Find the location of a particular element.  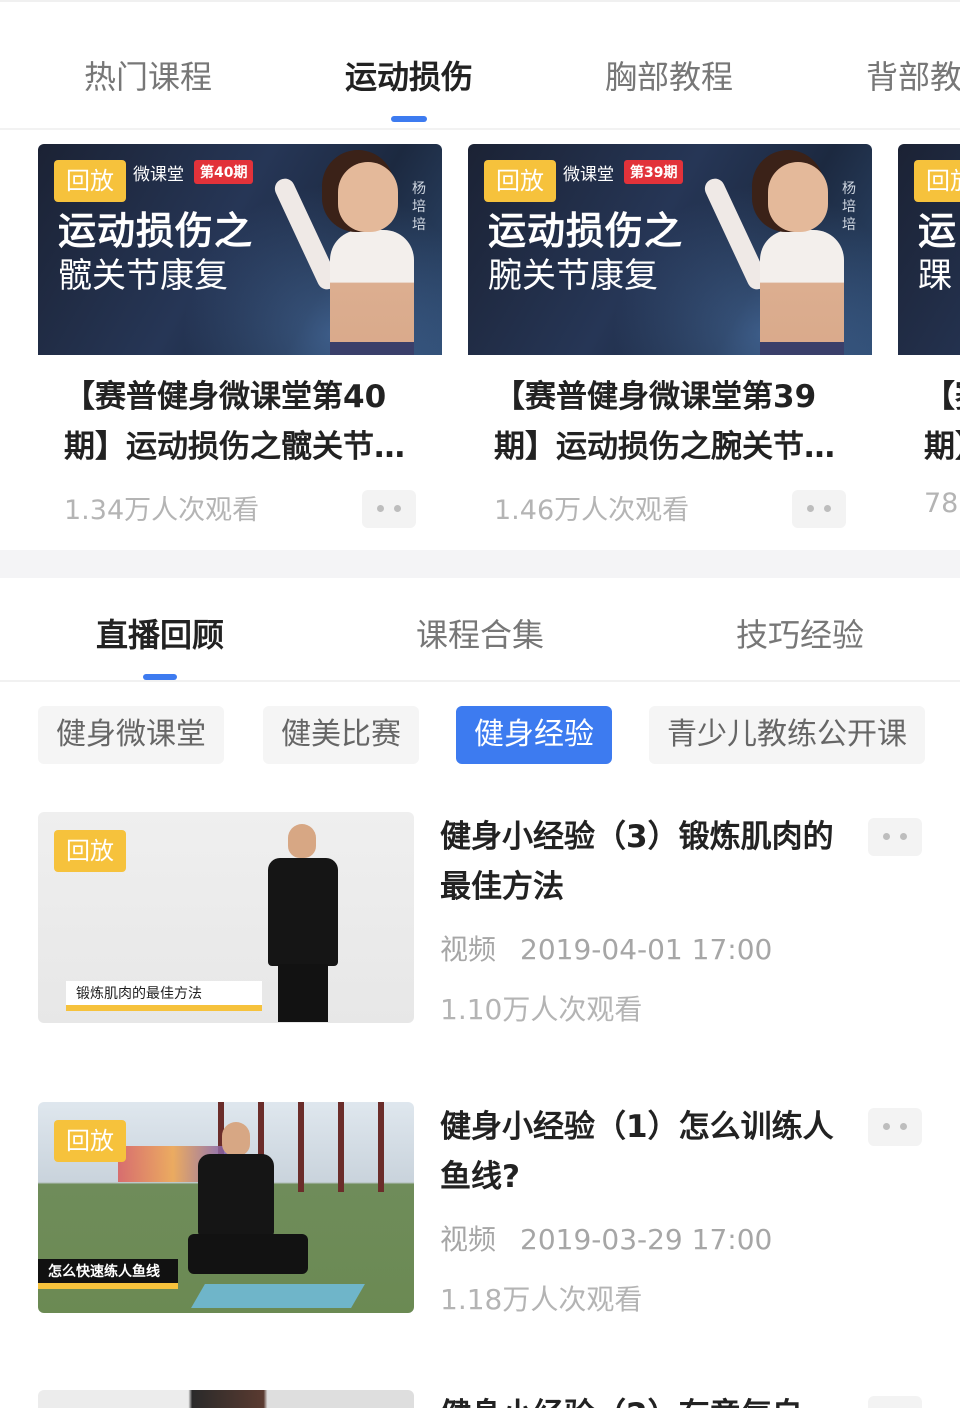

section-divider is located at coordinates (480, 564).